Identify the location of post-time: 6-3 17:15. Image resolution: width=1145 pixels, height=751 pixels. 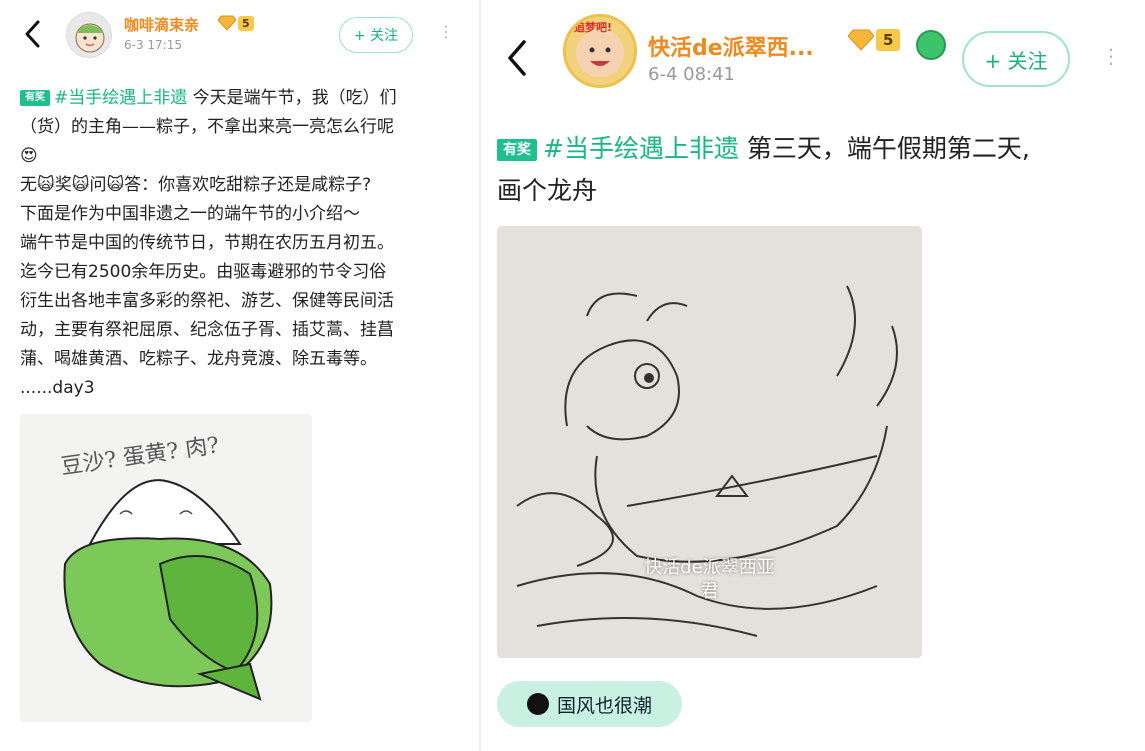
(153, 45).